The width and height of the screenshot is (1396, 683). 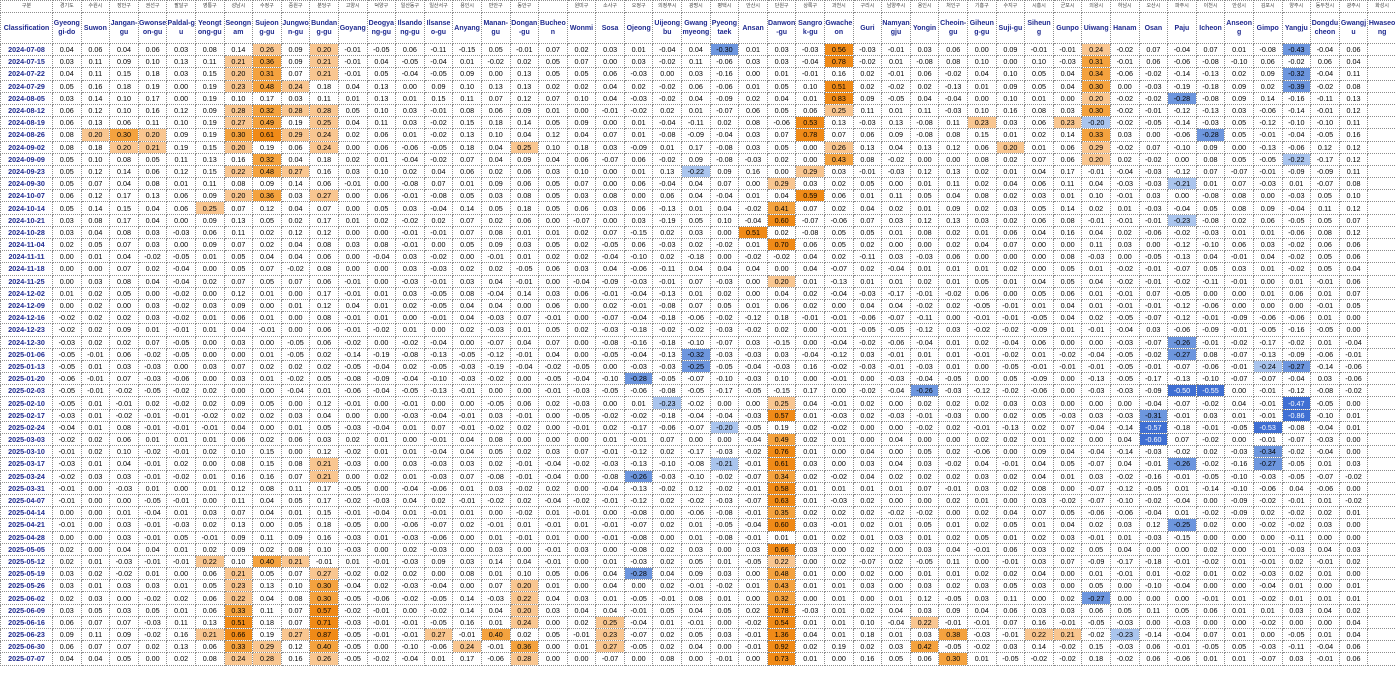 What do you see at coordinates (267, 659) in the screenshot?
I see `table-cell: 0.28` at bounding box center [267, 659].